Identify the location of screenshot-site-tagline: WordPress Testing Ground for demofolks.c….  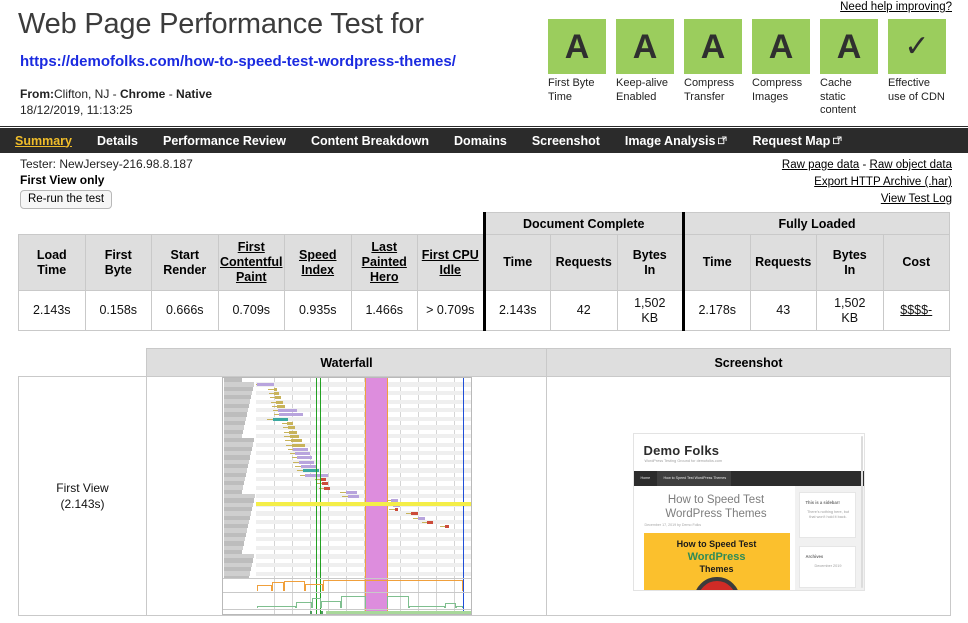
(683, 461).